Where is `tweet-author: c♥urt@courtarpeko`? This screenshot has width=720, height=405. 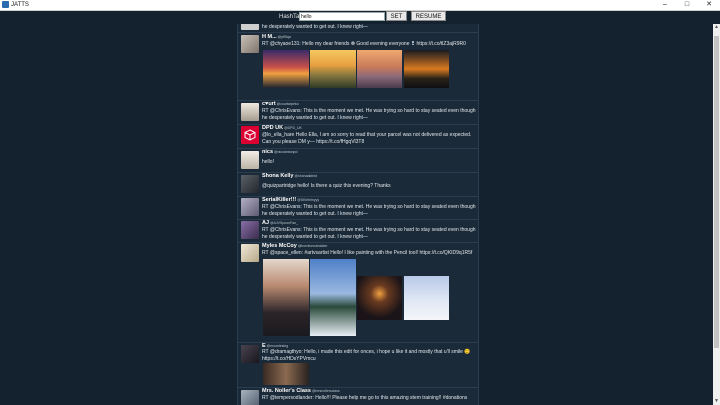
tweet-author: c♥urt@courtarpeko is located at coordinates (280, 104).